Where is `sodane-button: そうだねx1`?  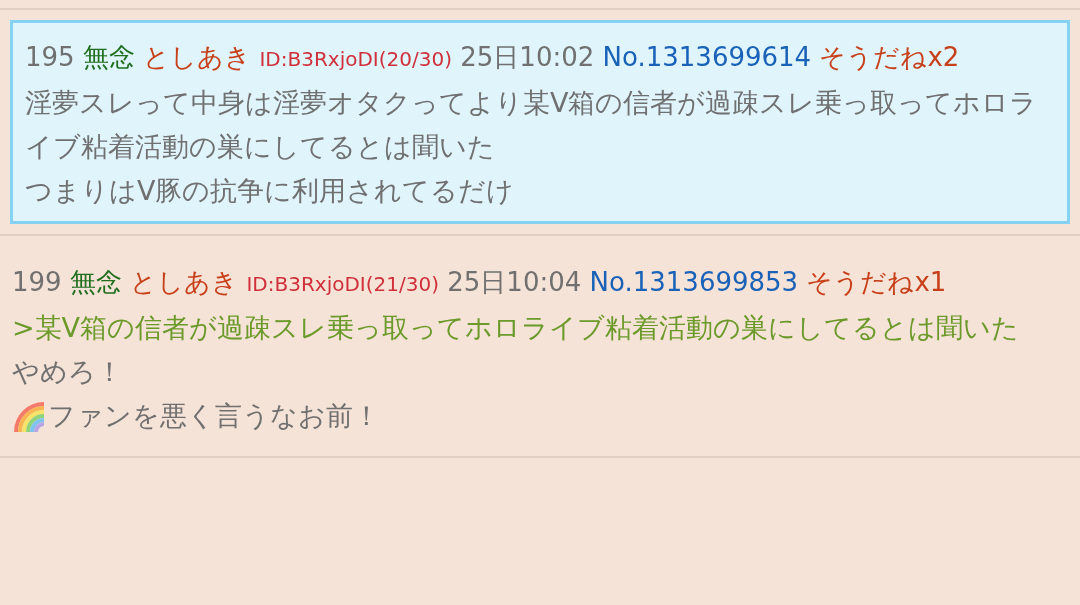 sodane-button: そうだねx1 is located at coordinates (876, 282).